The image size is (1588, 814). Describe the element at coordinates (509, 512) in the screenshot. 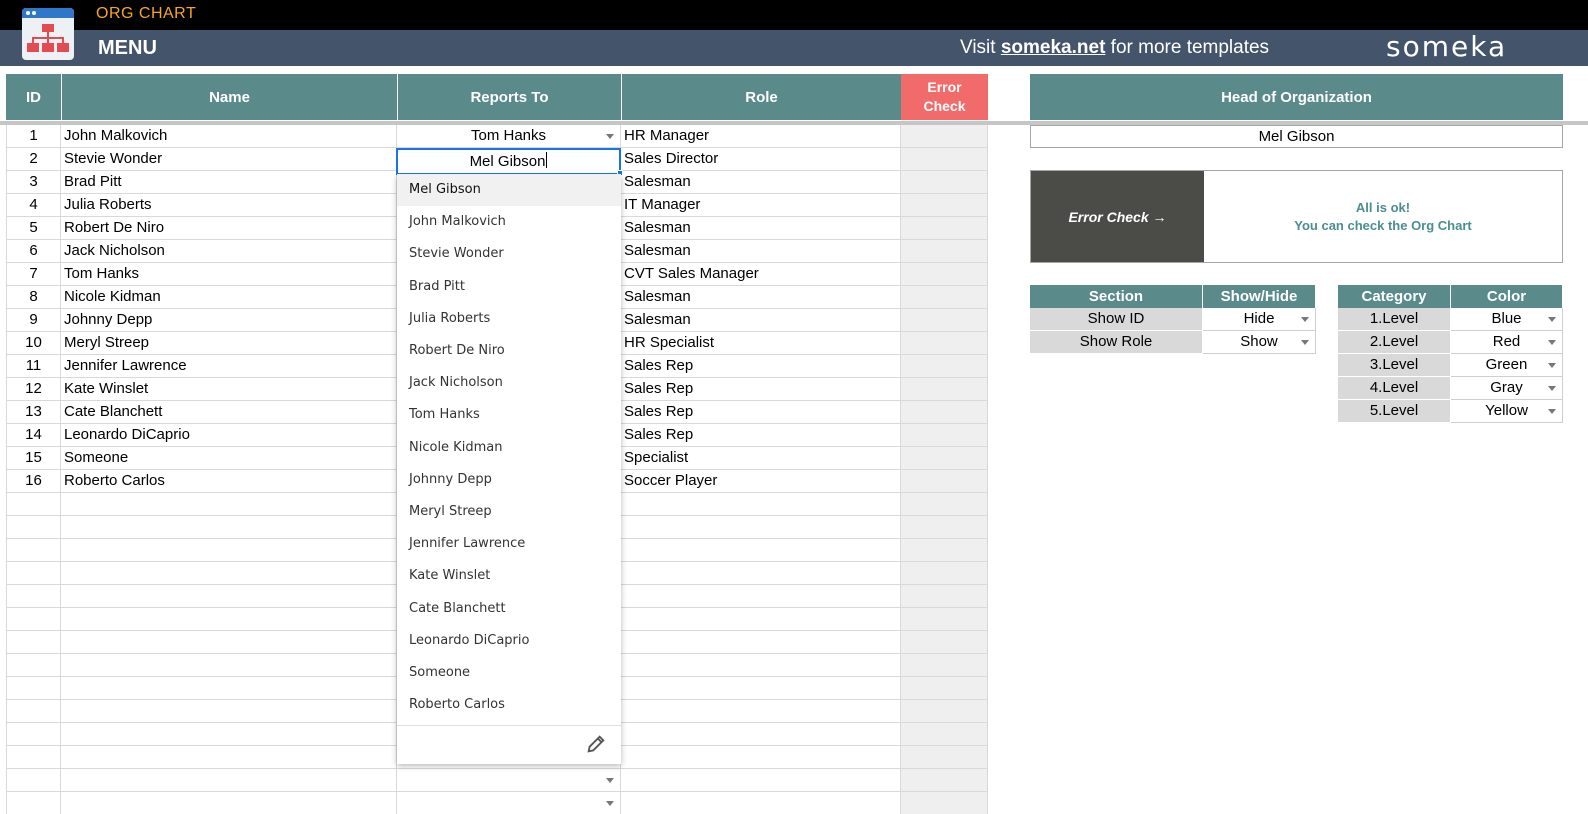

I see `dropdown-option: Meryl Streep` at that location.